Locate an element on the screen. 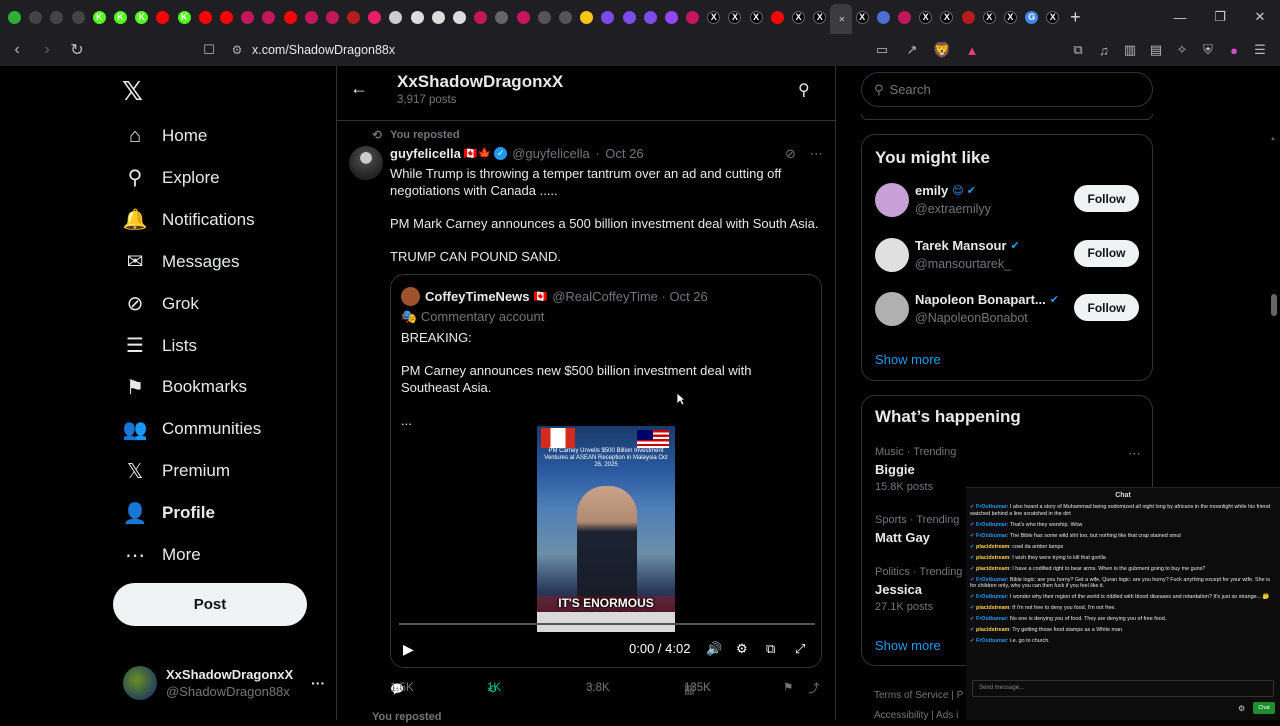 The height and width of the screenshot is (726, 1280). new-tab-button: + is located at coordinates (1075, 17).